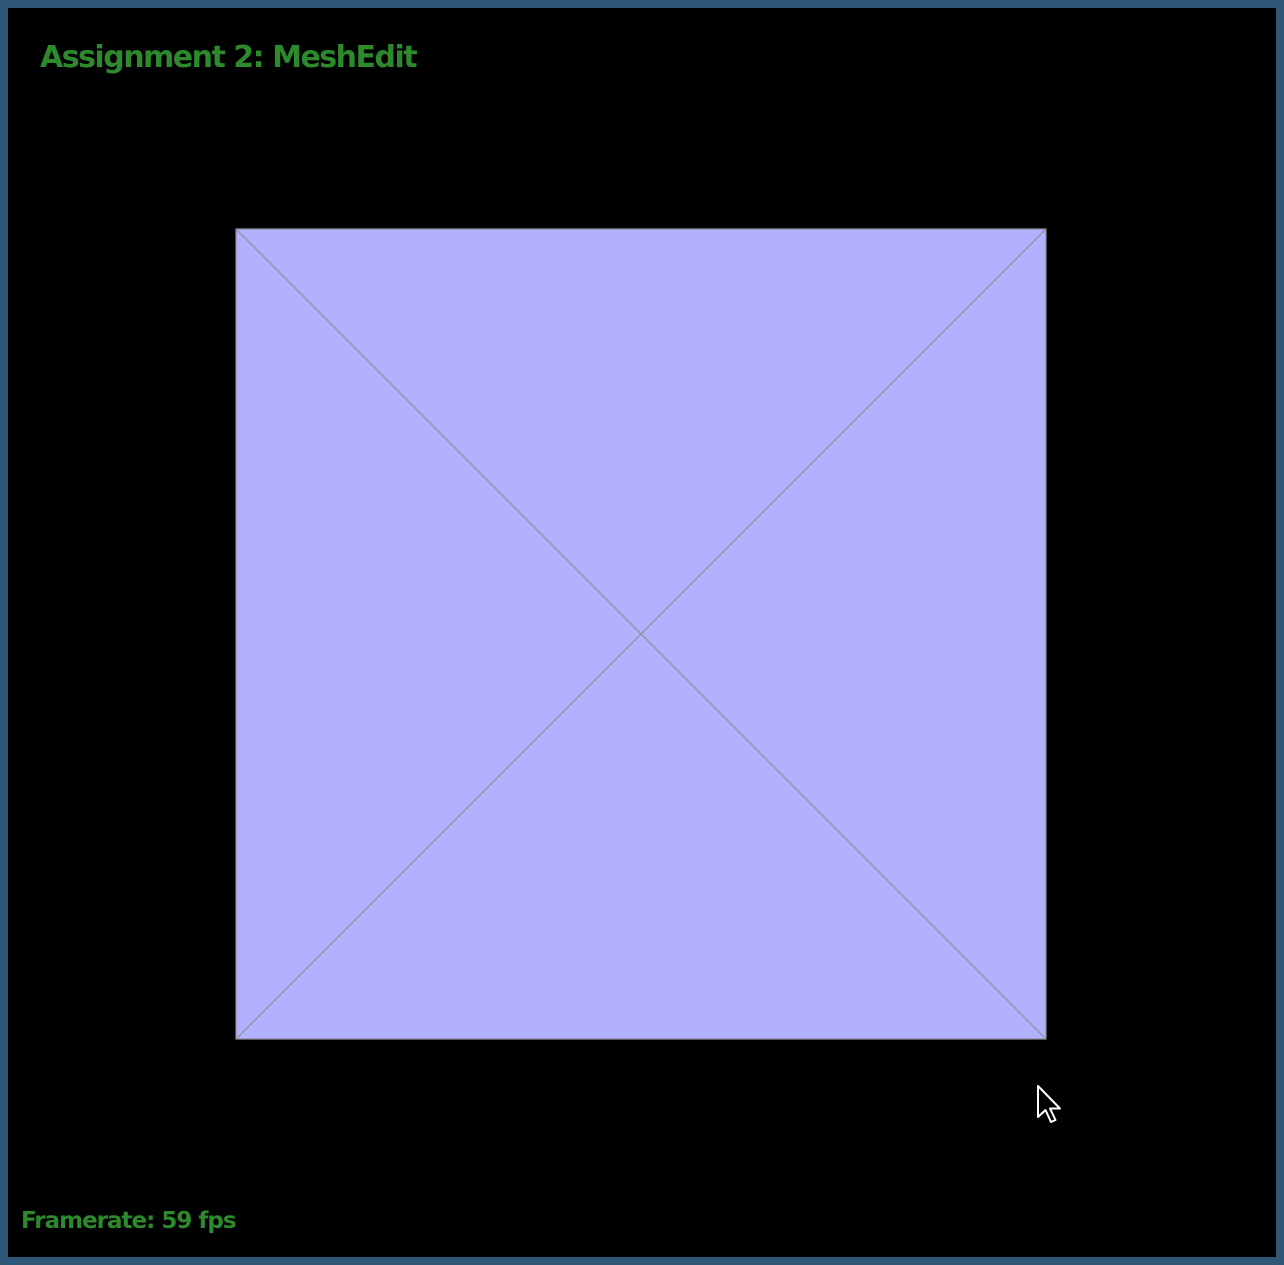 Image resolution: width=1284 pixels, height=1265 pixels. I want to click on framerate-readout: Framerate: 59 fps, so click(129, 1221).